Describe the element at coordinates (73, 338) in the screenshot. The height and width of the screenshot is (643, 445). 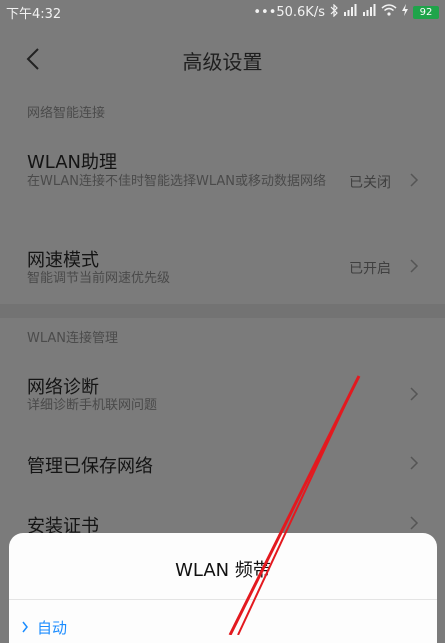
I see `section-label-wlan-management: WLAN连接管理` at that location.